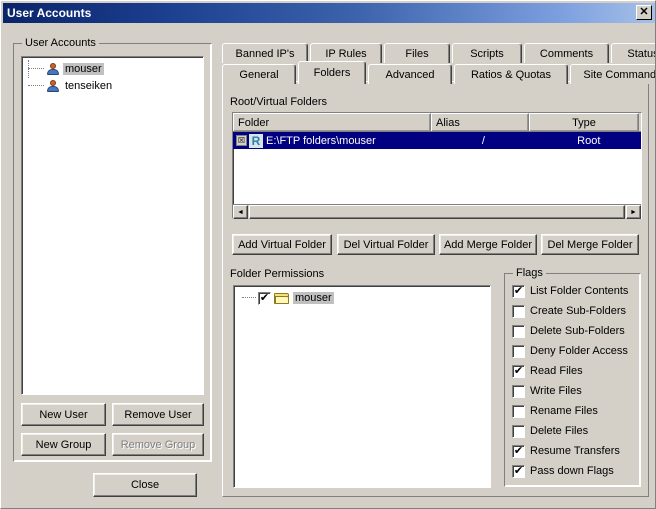  Describe the element at coordinates (282, 298) in the screenshot. I see `folder-icon` at that location.